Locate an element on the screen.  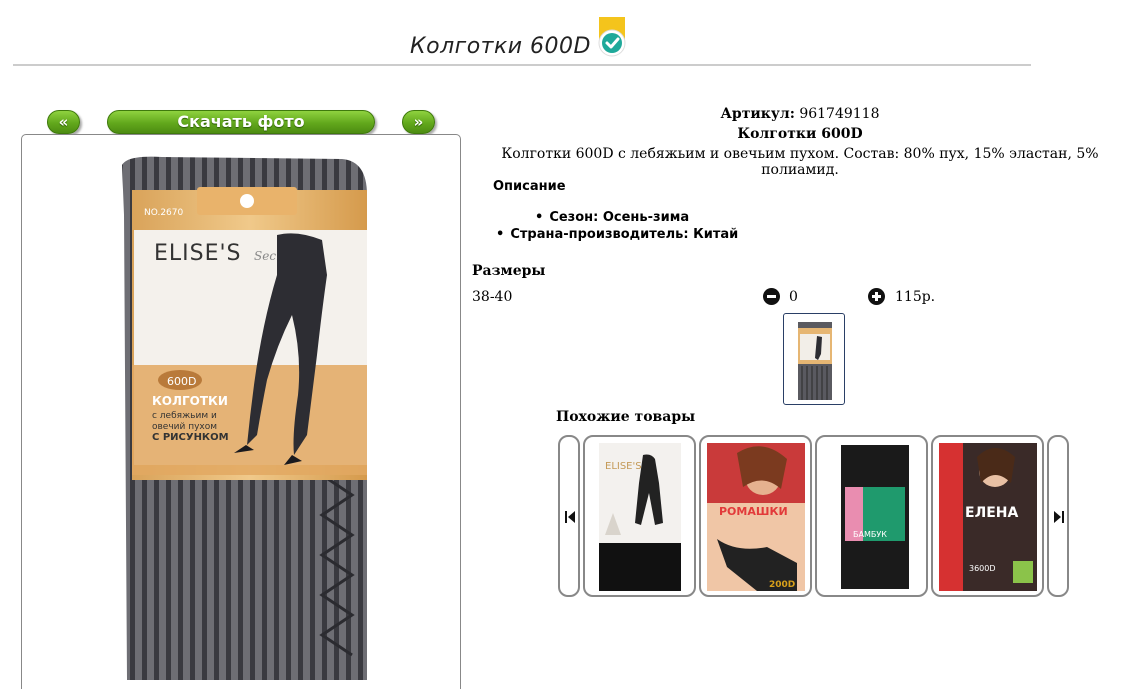
similar-item: ЕЛЕНА 3600D is located at coordinates (987, 516).